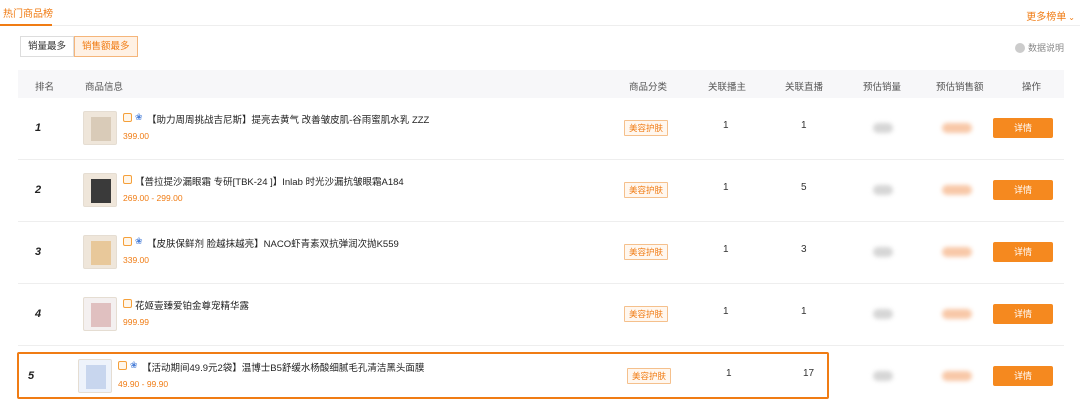 The width and height of the screenshot is (1080, 407). I want to click on col-rank: 排名, so click(45, 87).